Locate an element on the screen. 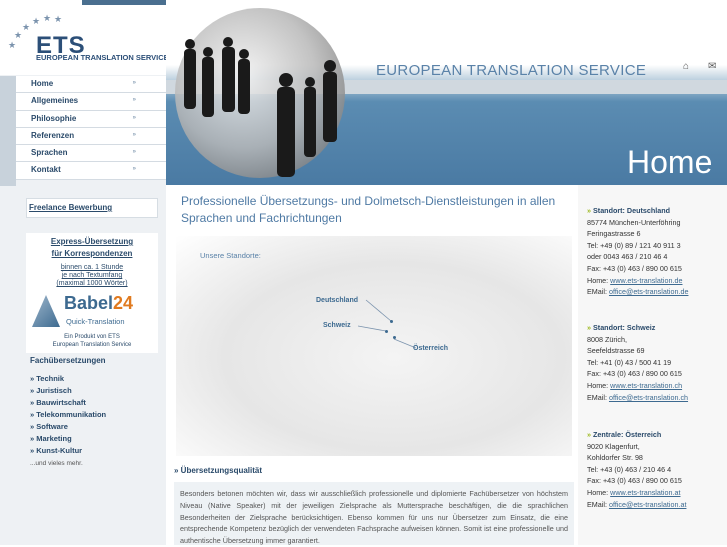 This screenshot has height=547, width=727. home-line: Home: www.ets-translation.de is located at coordinates (635, 280).